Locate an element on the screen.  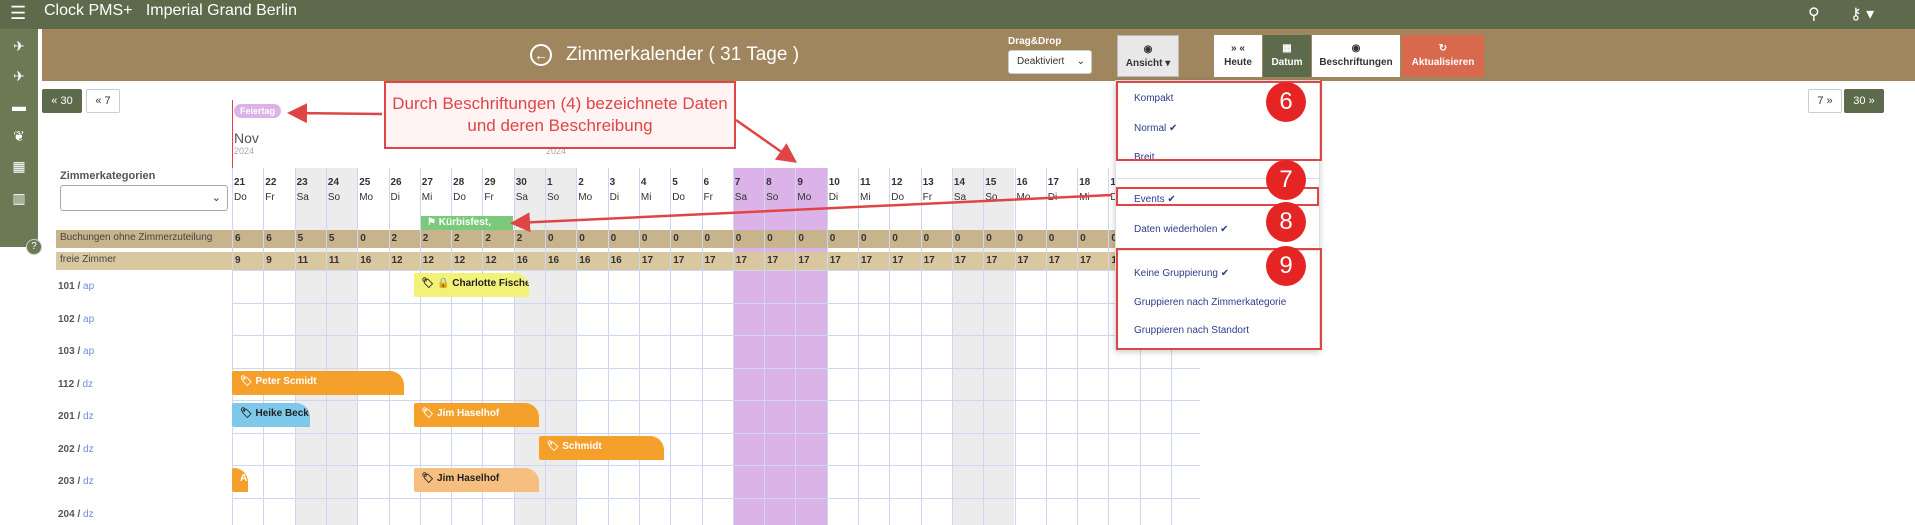
annotation-number-8: 8 is located at coordinates (1286, 222).